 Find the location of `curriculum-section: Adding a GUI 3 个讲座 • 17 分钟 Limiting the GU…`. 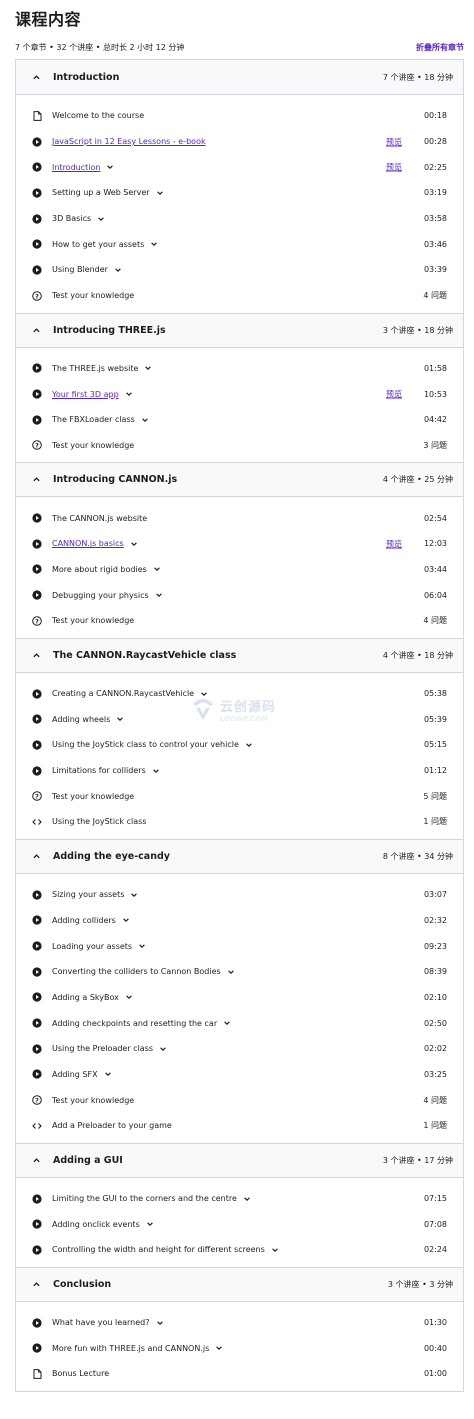

curriculum-section: Adding a GUI 3 个讲座 • 17 分钟 Limiting the GU… is located at coordinates (239, 1204).